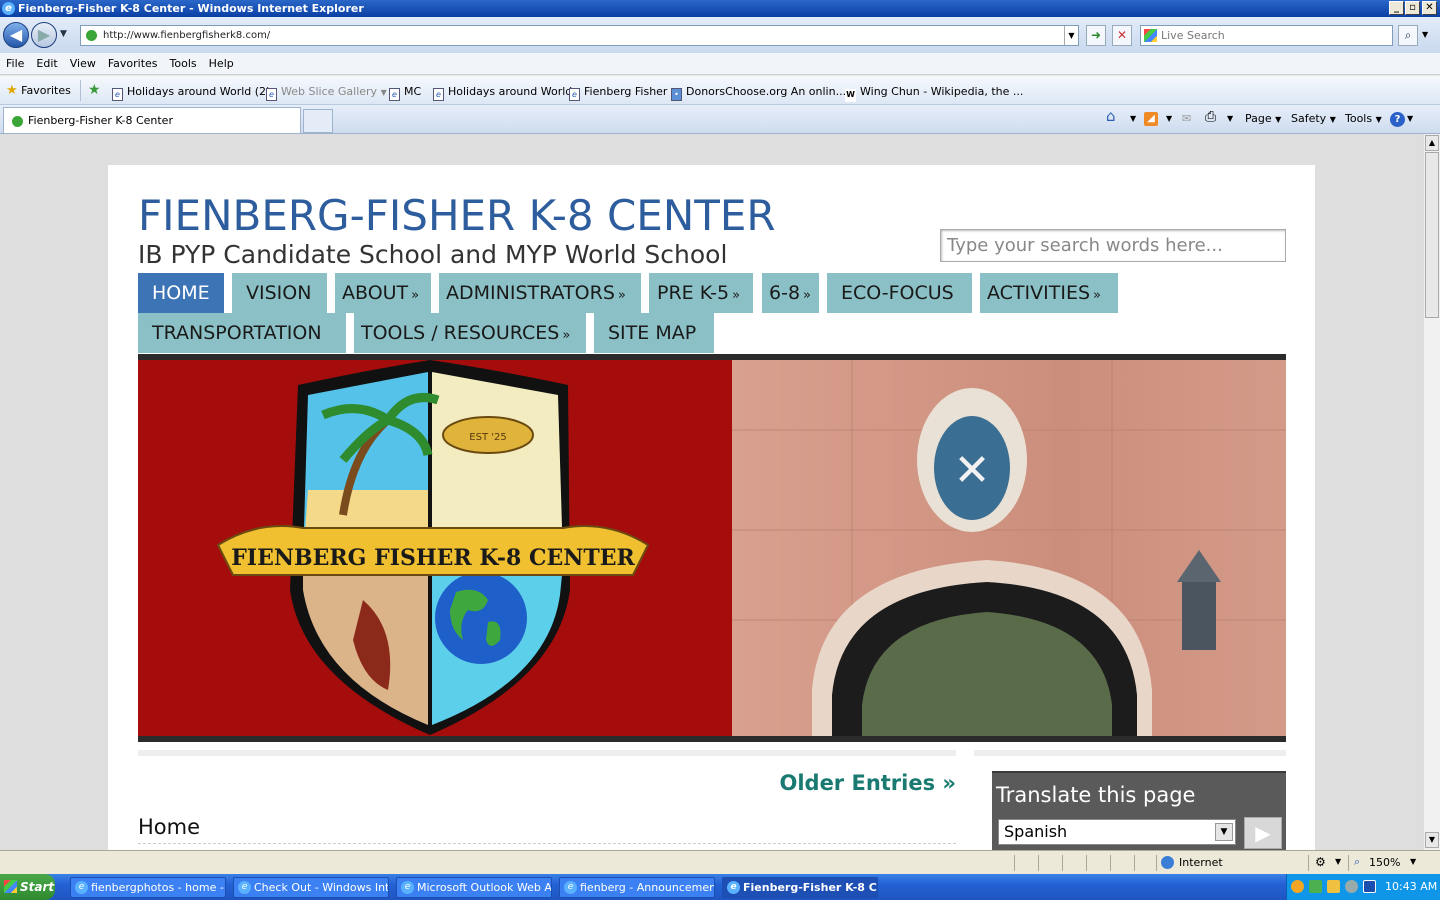 The width and height of the screenshot is (1440, 900). What do you see at coordinates (1071, 35) in the screenshot?
I see `address-dropdown-icon: ▼` at bounding box center [1071, 35].